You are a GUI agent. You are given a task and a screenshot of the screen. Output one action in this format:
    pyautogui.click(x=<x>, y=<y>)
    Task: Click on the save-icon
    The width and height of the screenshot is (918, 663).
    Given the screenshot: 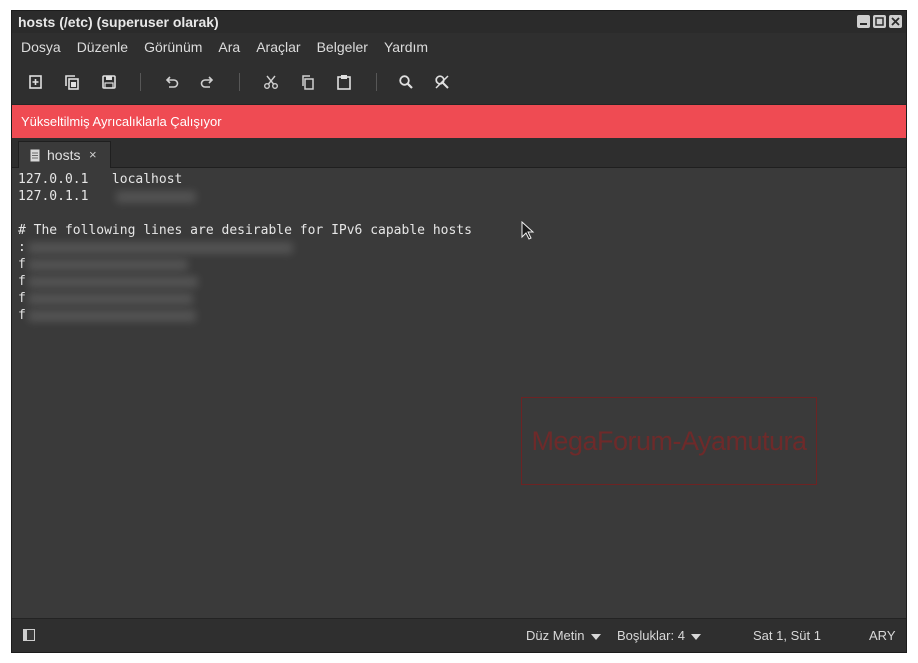 What is the action you would take?
    pyautogui.click(x=109, y=82)
    